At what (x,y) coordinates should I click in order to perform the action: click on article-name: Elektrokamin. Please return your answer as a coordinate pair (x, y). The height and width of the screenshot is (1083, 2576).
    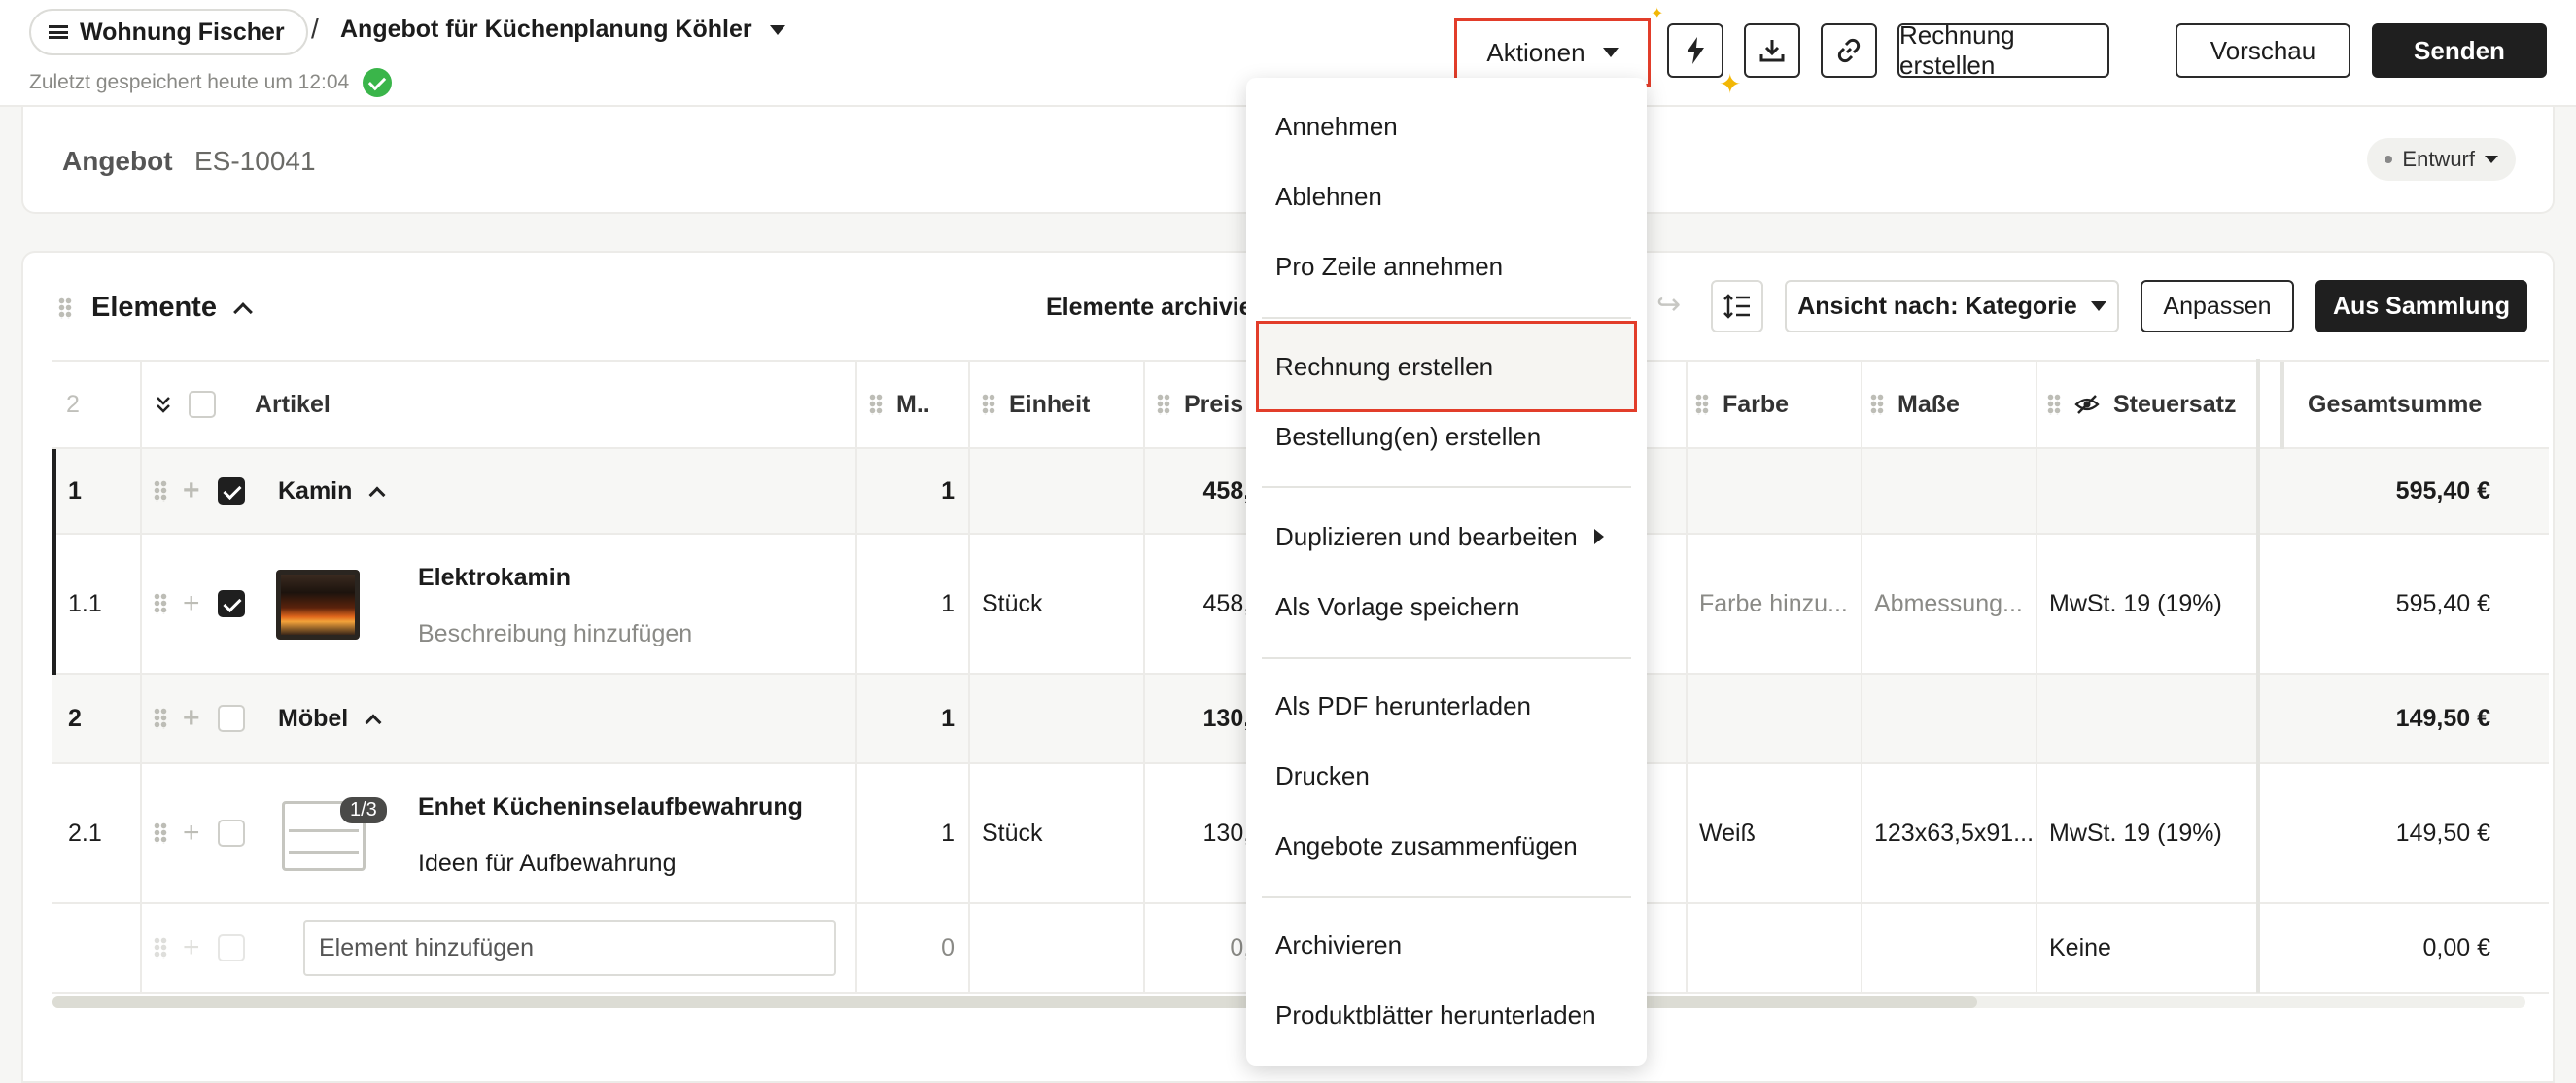
    Looking at the image, I should click on (494, 578).